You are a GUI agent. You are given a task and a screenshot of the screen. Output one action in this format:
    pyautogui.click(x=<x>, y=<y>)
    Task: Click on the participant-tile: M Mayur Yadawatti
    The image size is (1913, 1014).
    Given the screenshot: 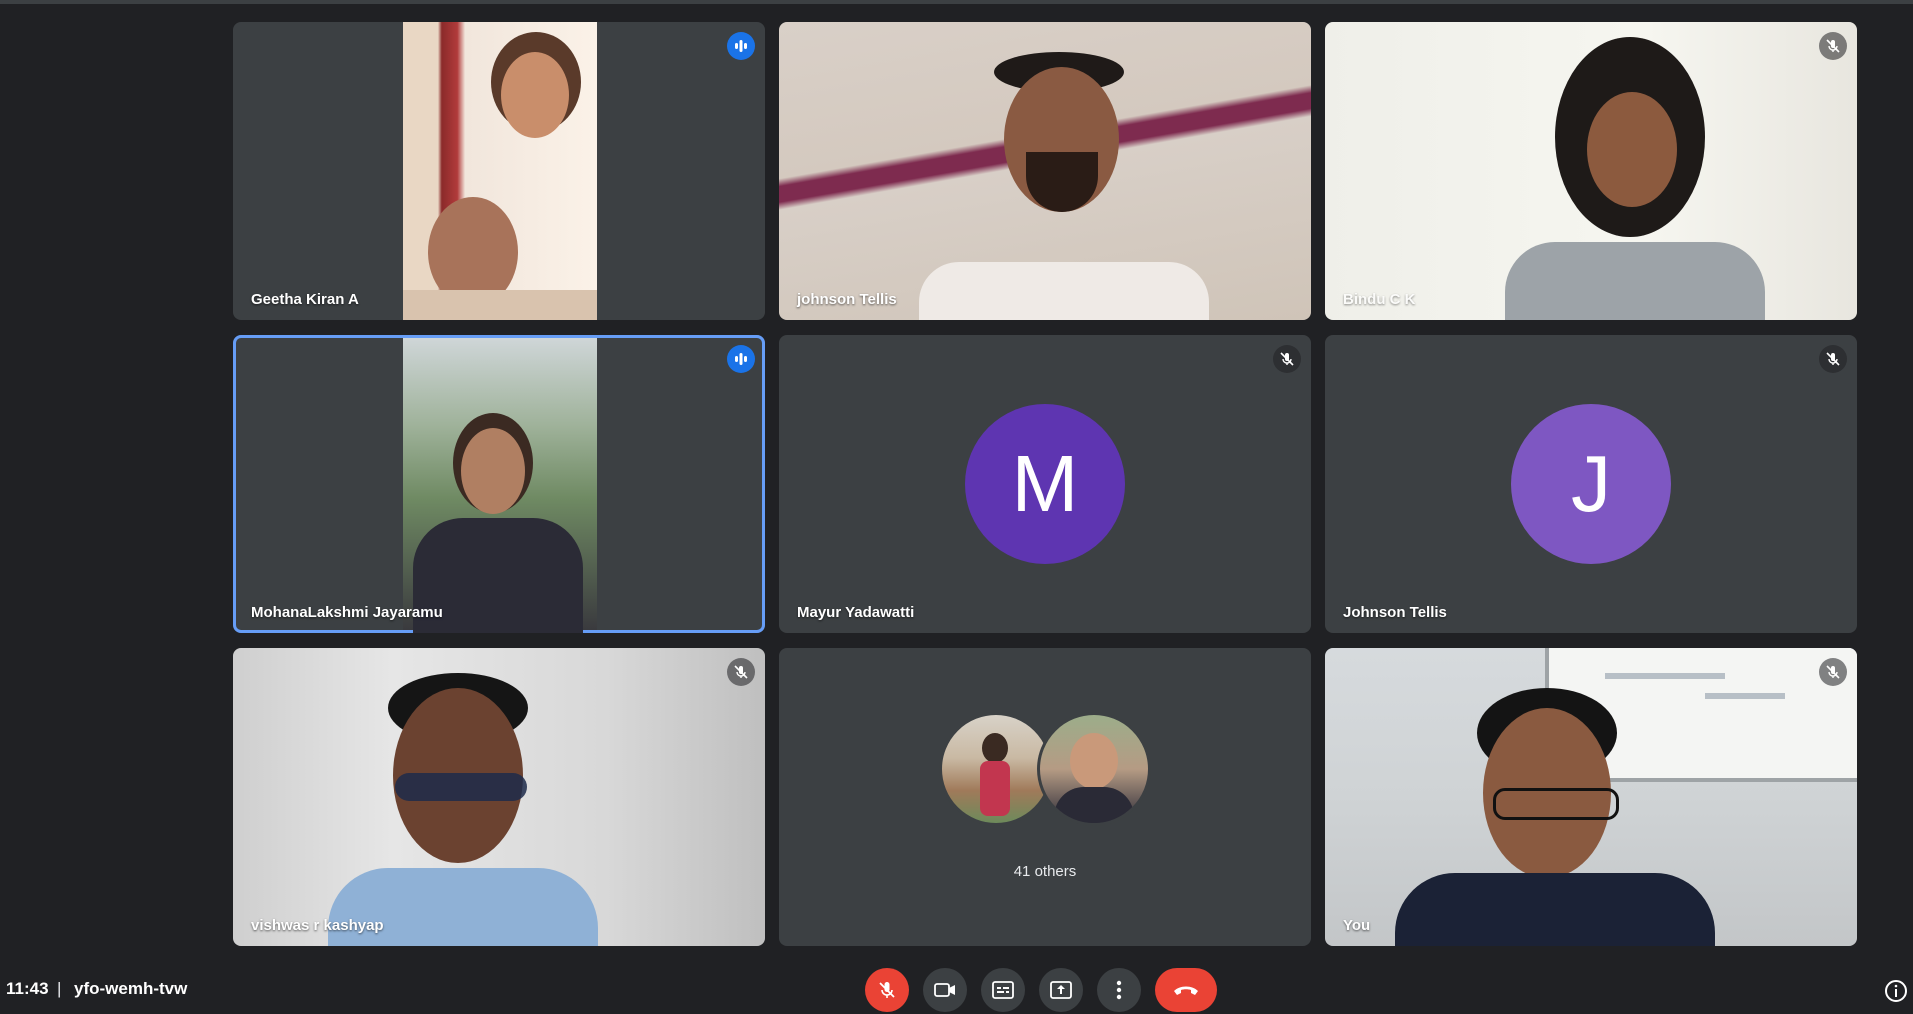 What is the action you would take?
    pyautogui.click(x=1045, y=484)
    